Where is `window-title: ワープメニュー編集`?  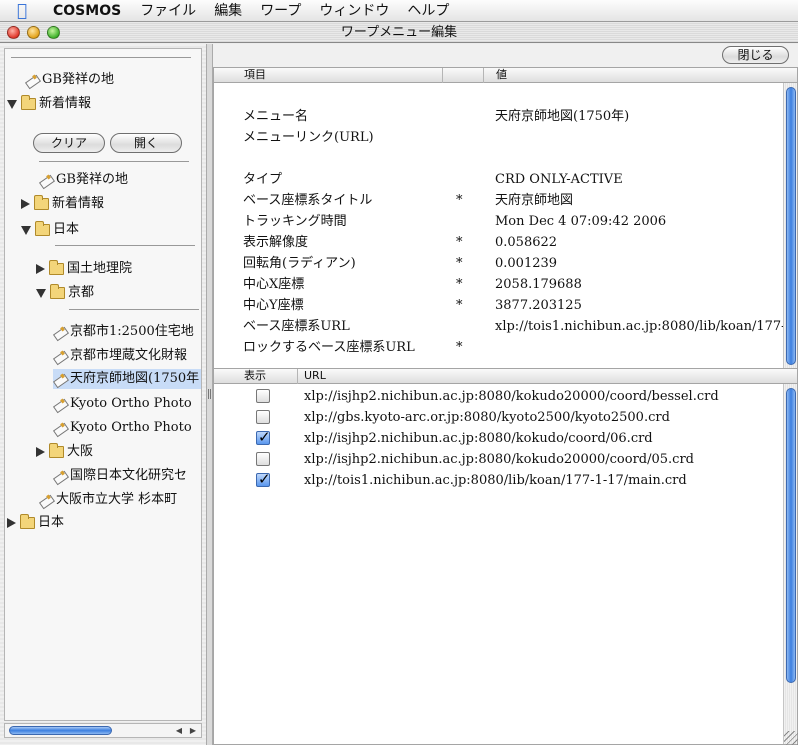 window-title: ワープメニュー編集 is located at coordinates (399, 32).